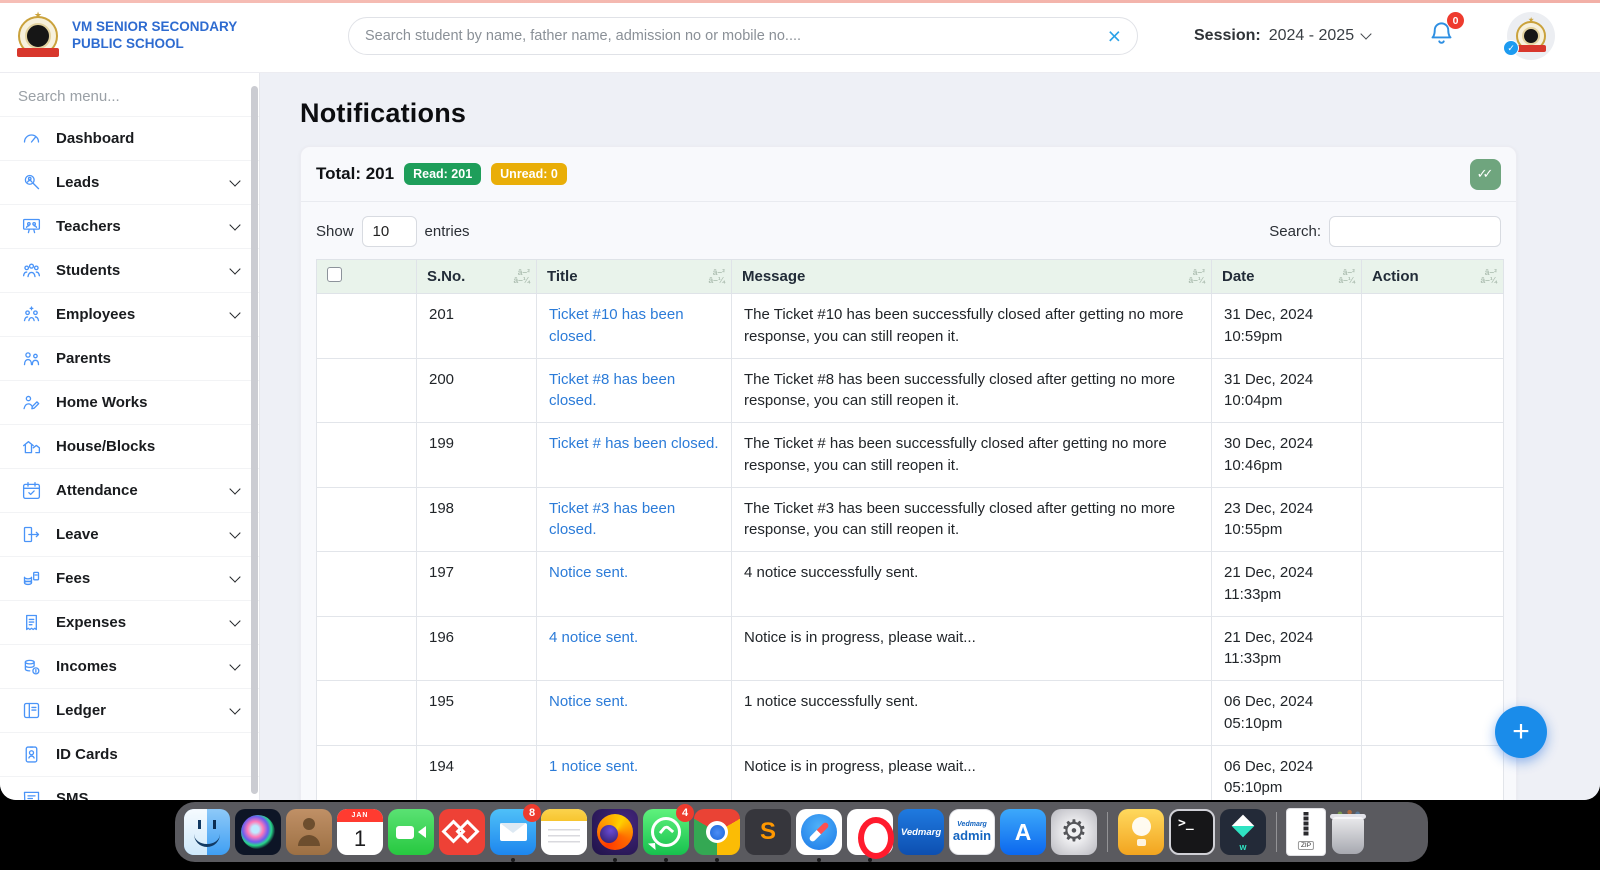  Describe the element at coordinates (129, 358) in the screenshot. I see `sidebar-item-parents: Parents` at that location.